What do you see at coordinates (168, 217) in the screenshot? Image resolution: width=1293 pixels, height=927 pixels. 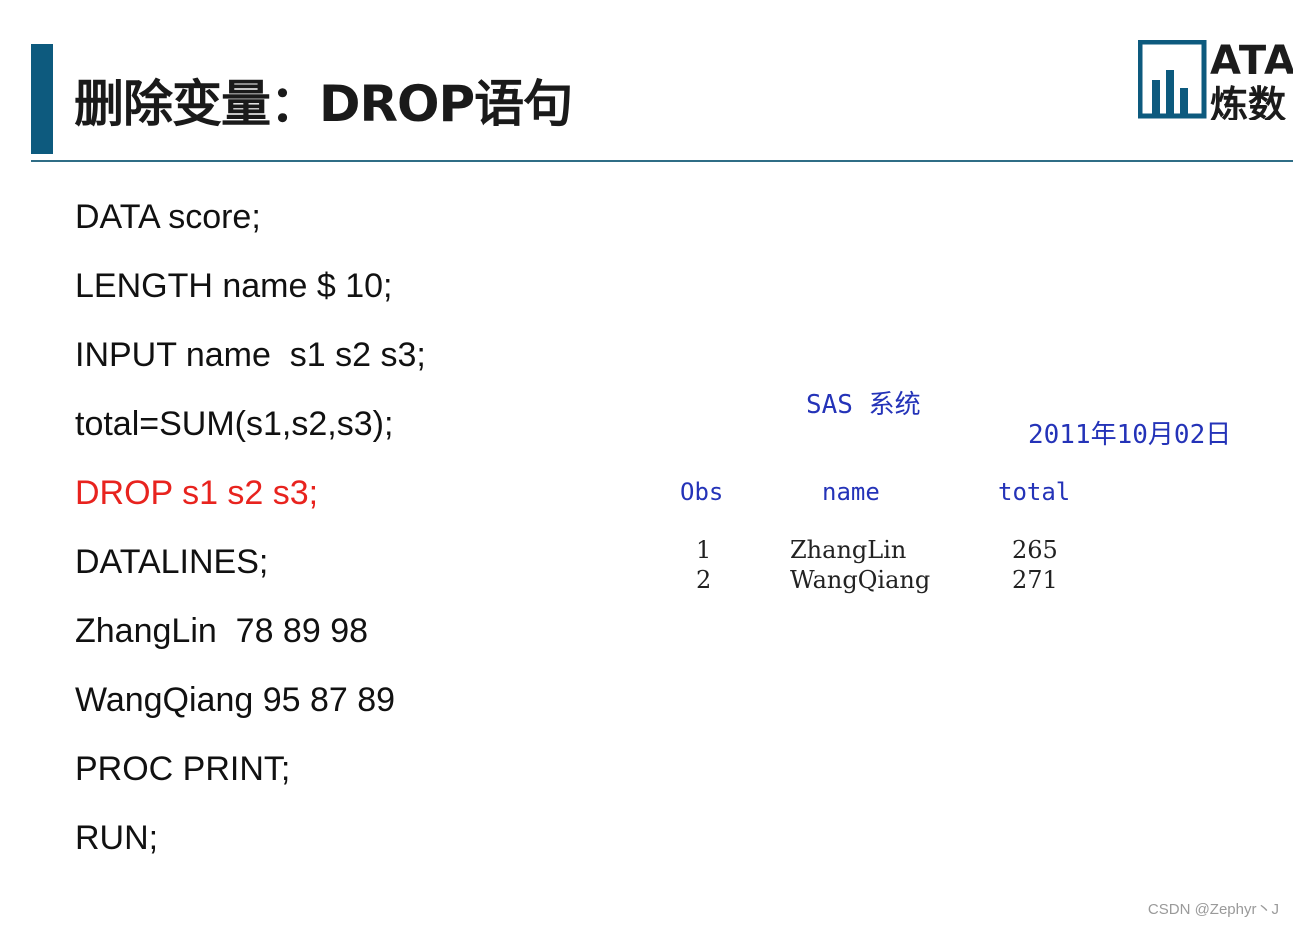 I see `code-line: DATA score;` at bounding box center [168, 217].